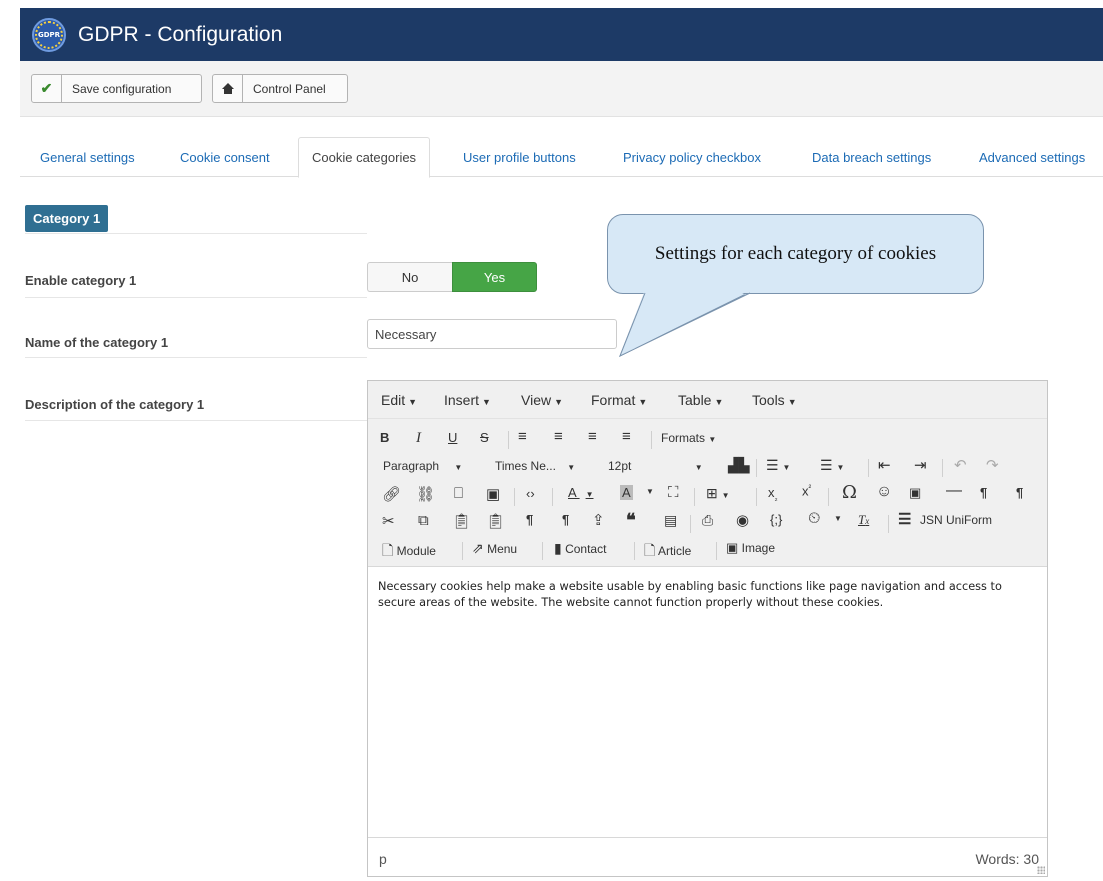 The height and width of the screenshot is (881, 1103). What do you see at coordinates (983, 492) in the screenshot?
I see `ltr-icon: ¶` at bounding box center [983, 492].